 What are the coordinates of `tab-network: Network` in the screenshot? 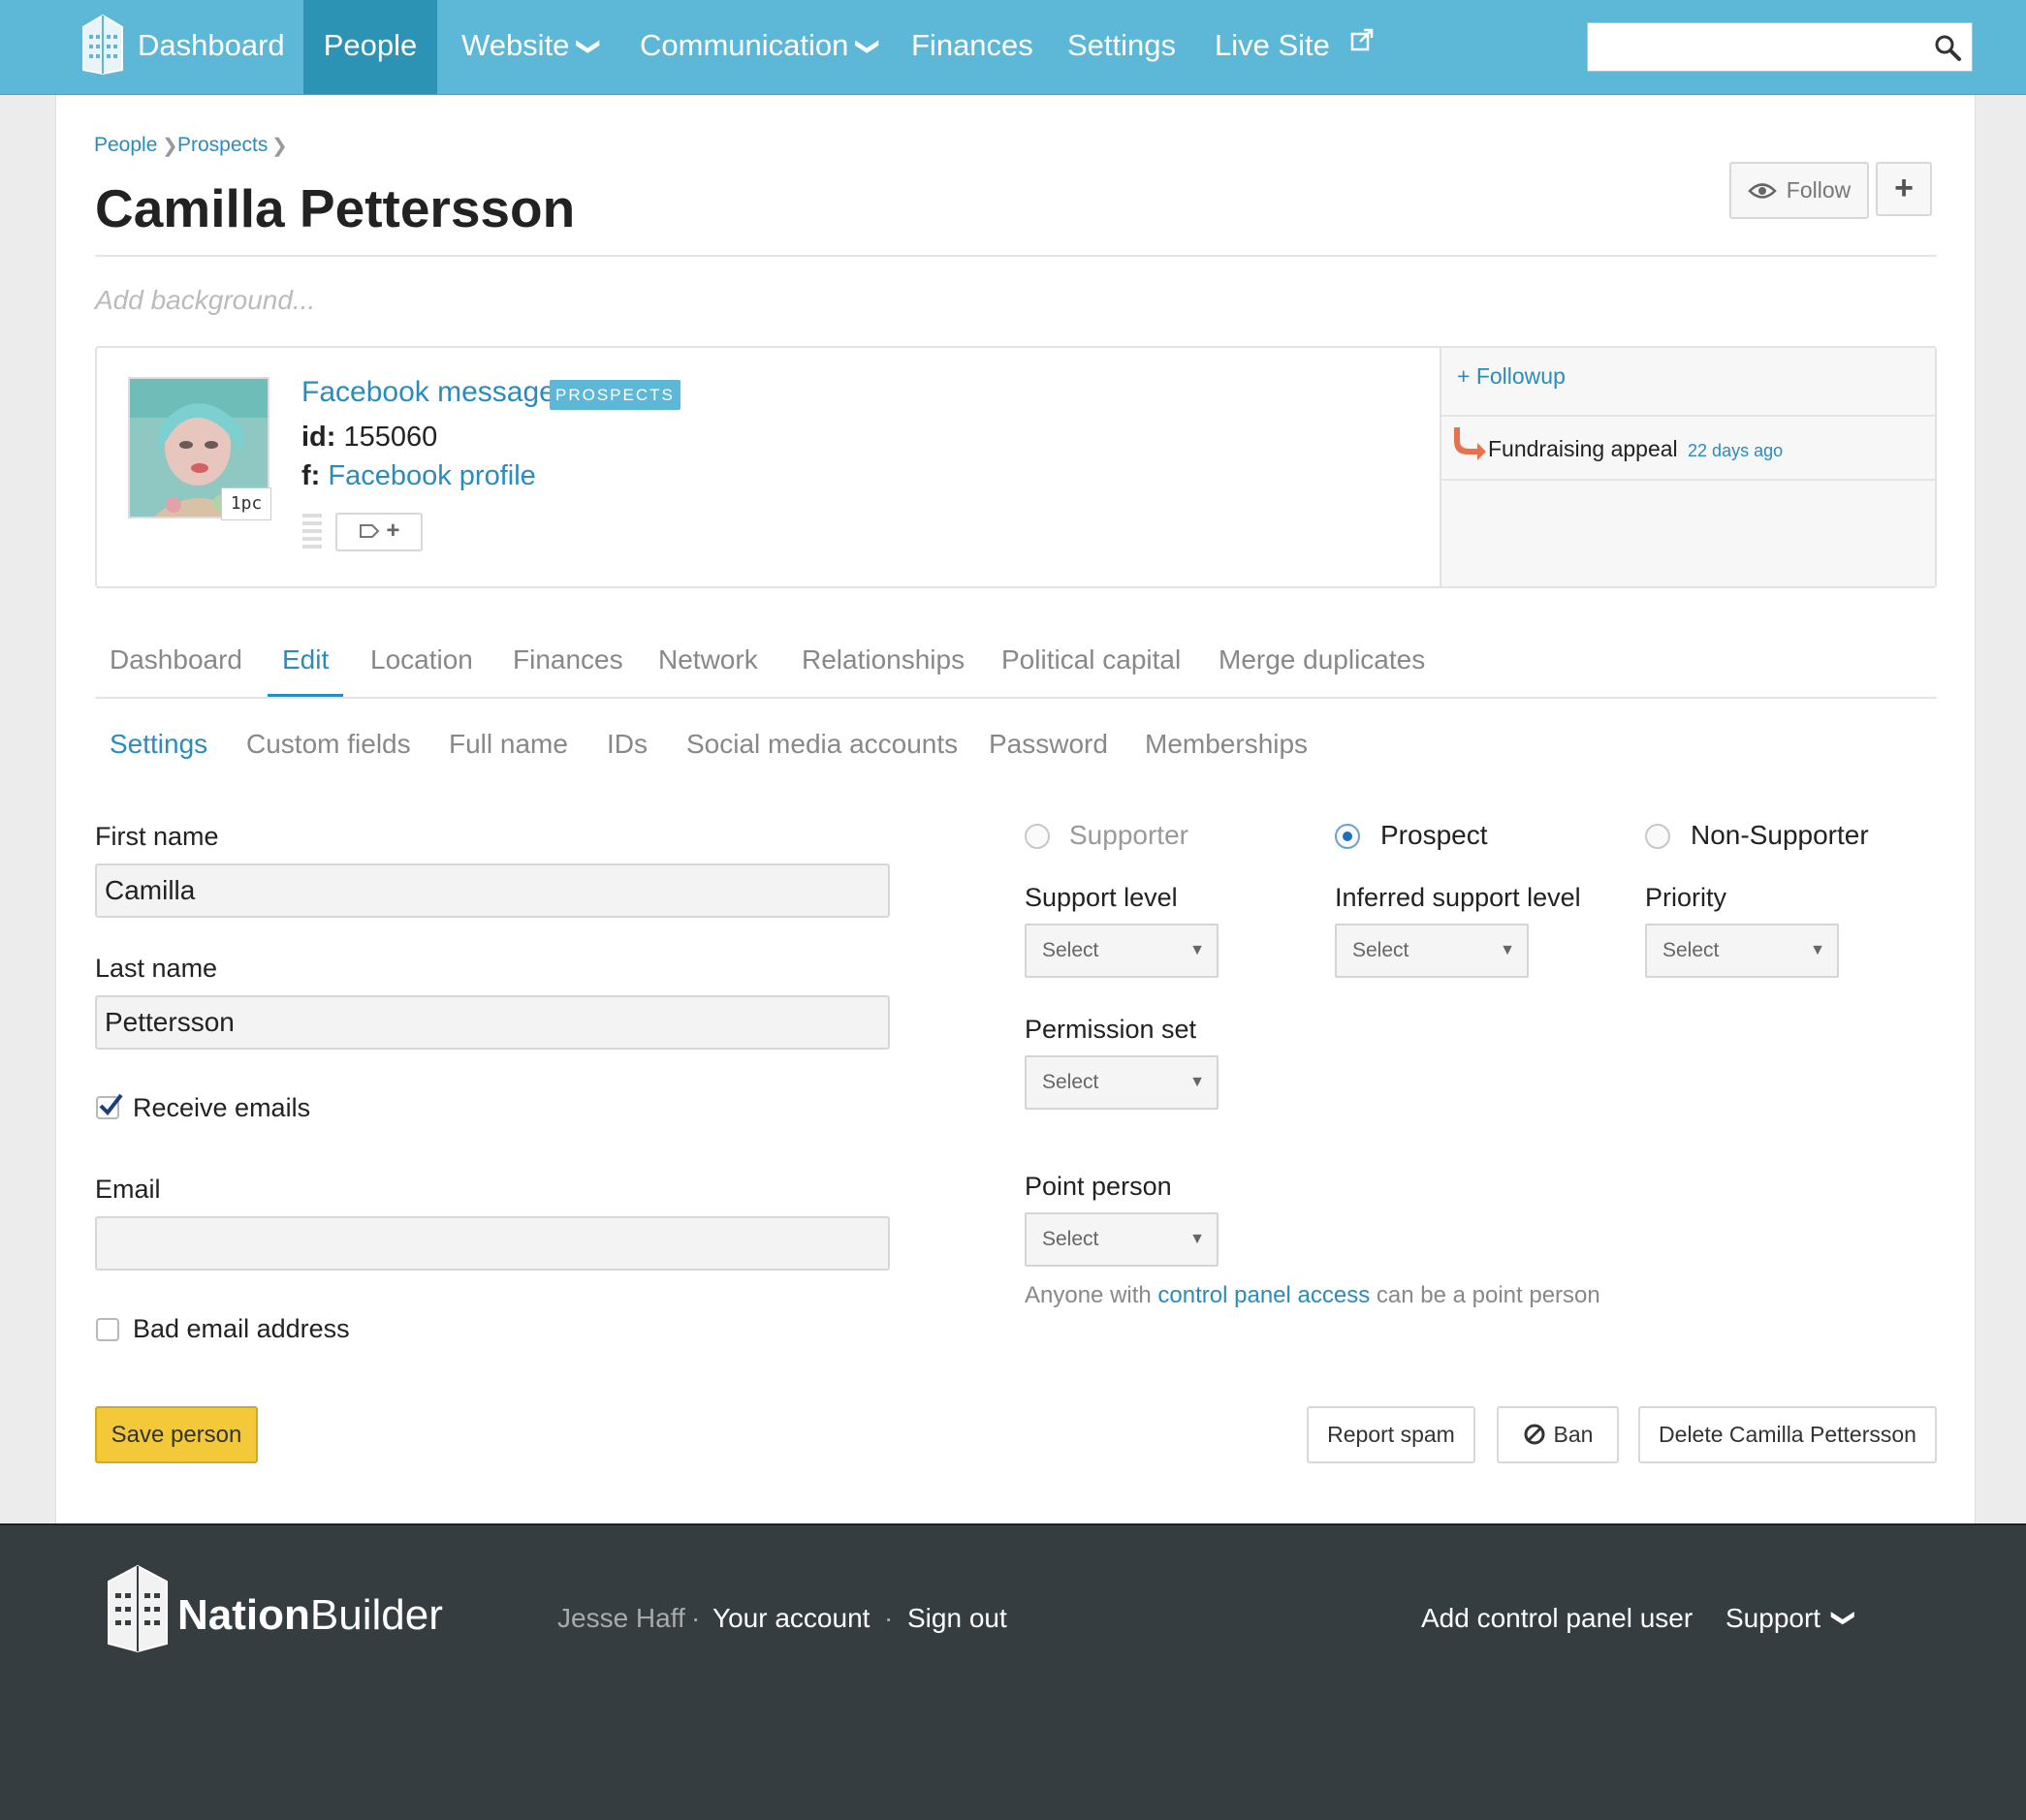 It's located at (708, 660).